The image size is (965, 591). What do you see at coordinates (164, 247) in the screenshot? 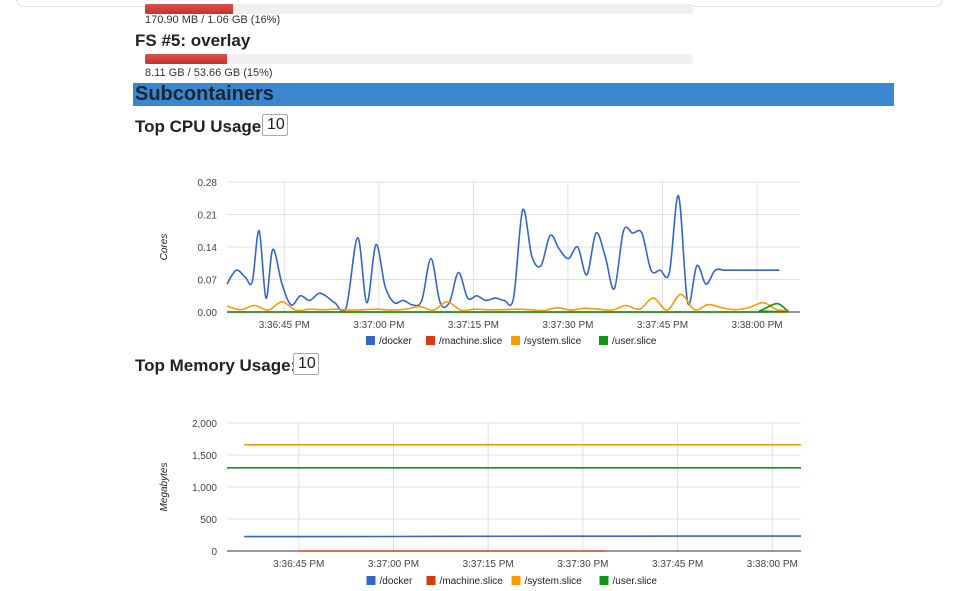
I see `y-axis-label: Cores` at bounding box center [164, 247].